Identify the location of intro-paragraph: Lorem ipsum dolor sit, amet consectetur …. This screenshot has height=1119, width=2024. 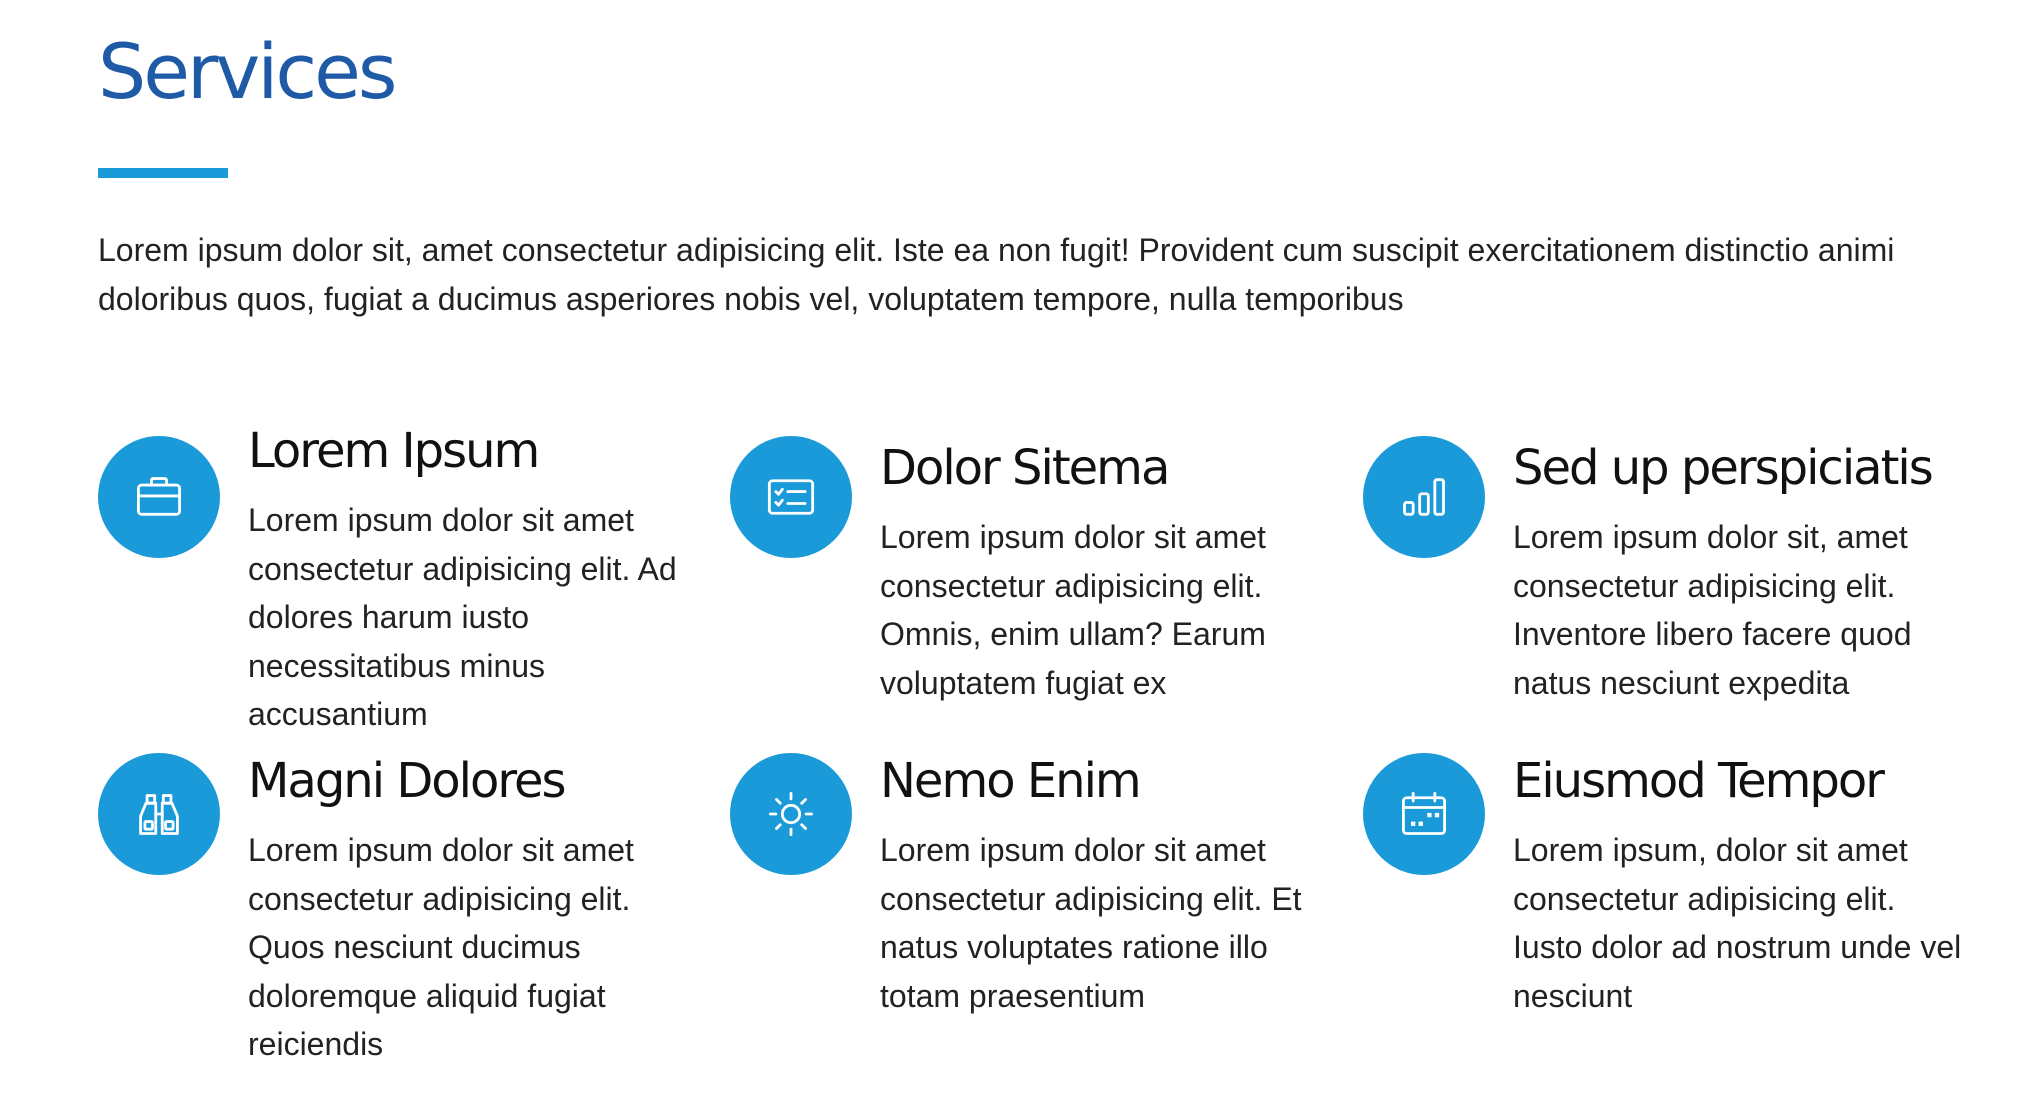
(996, 274).